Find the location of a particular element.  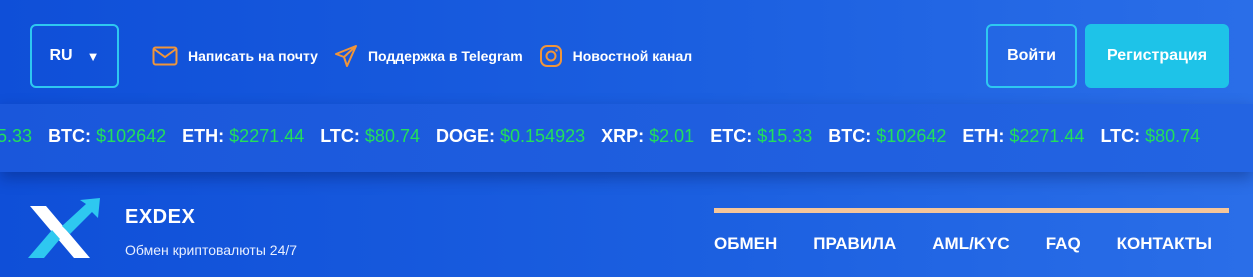

ticker-item: DOGE: $0.154923 is located at coordinates (510, 136).